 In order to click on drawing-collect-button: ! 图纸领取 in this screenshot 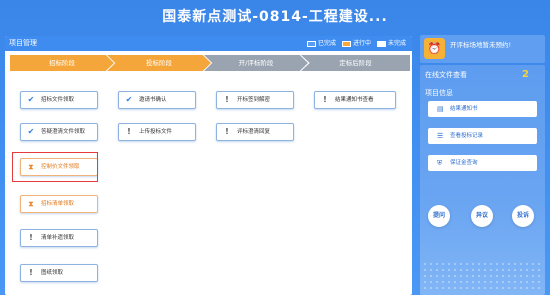, I will do `click(59, 273)`.